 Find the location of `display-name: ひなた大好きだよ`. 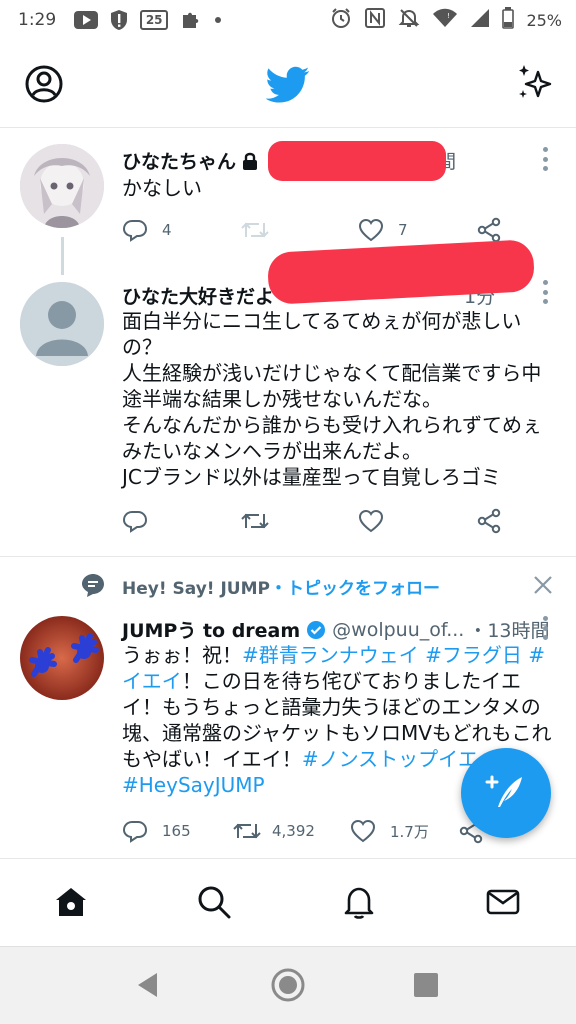

display-name: ひなた大好きだよ is located at coordinates (198, 295).